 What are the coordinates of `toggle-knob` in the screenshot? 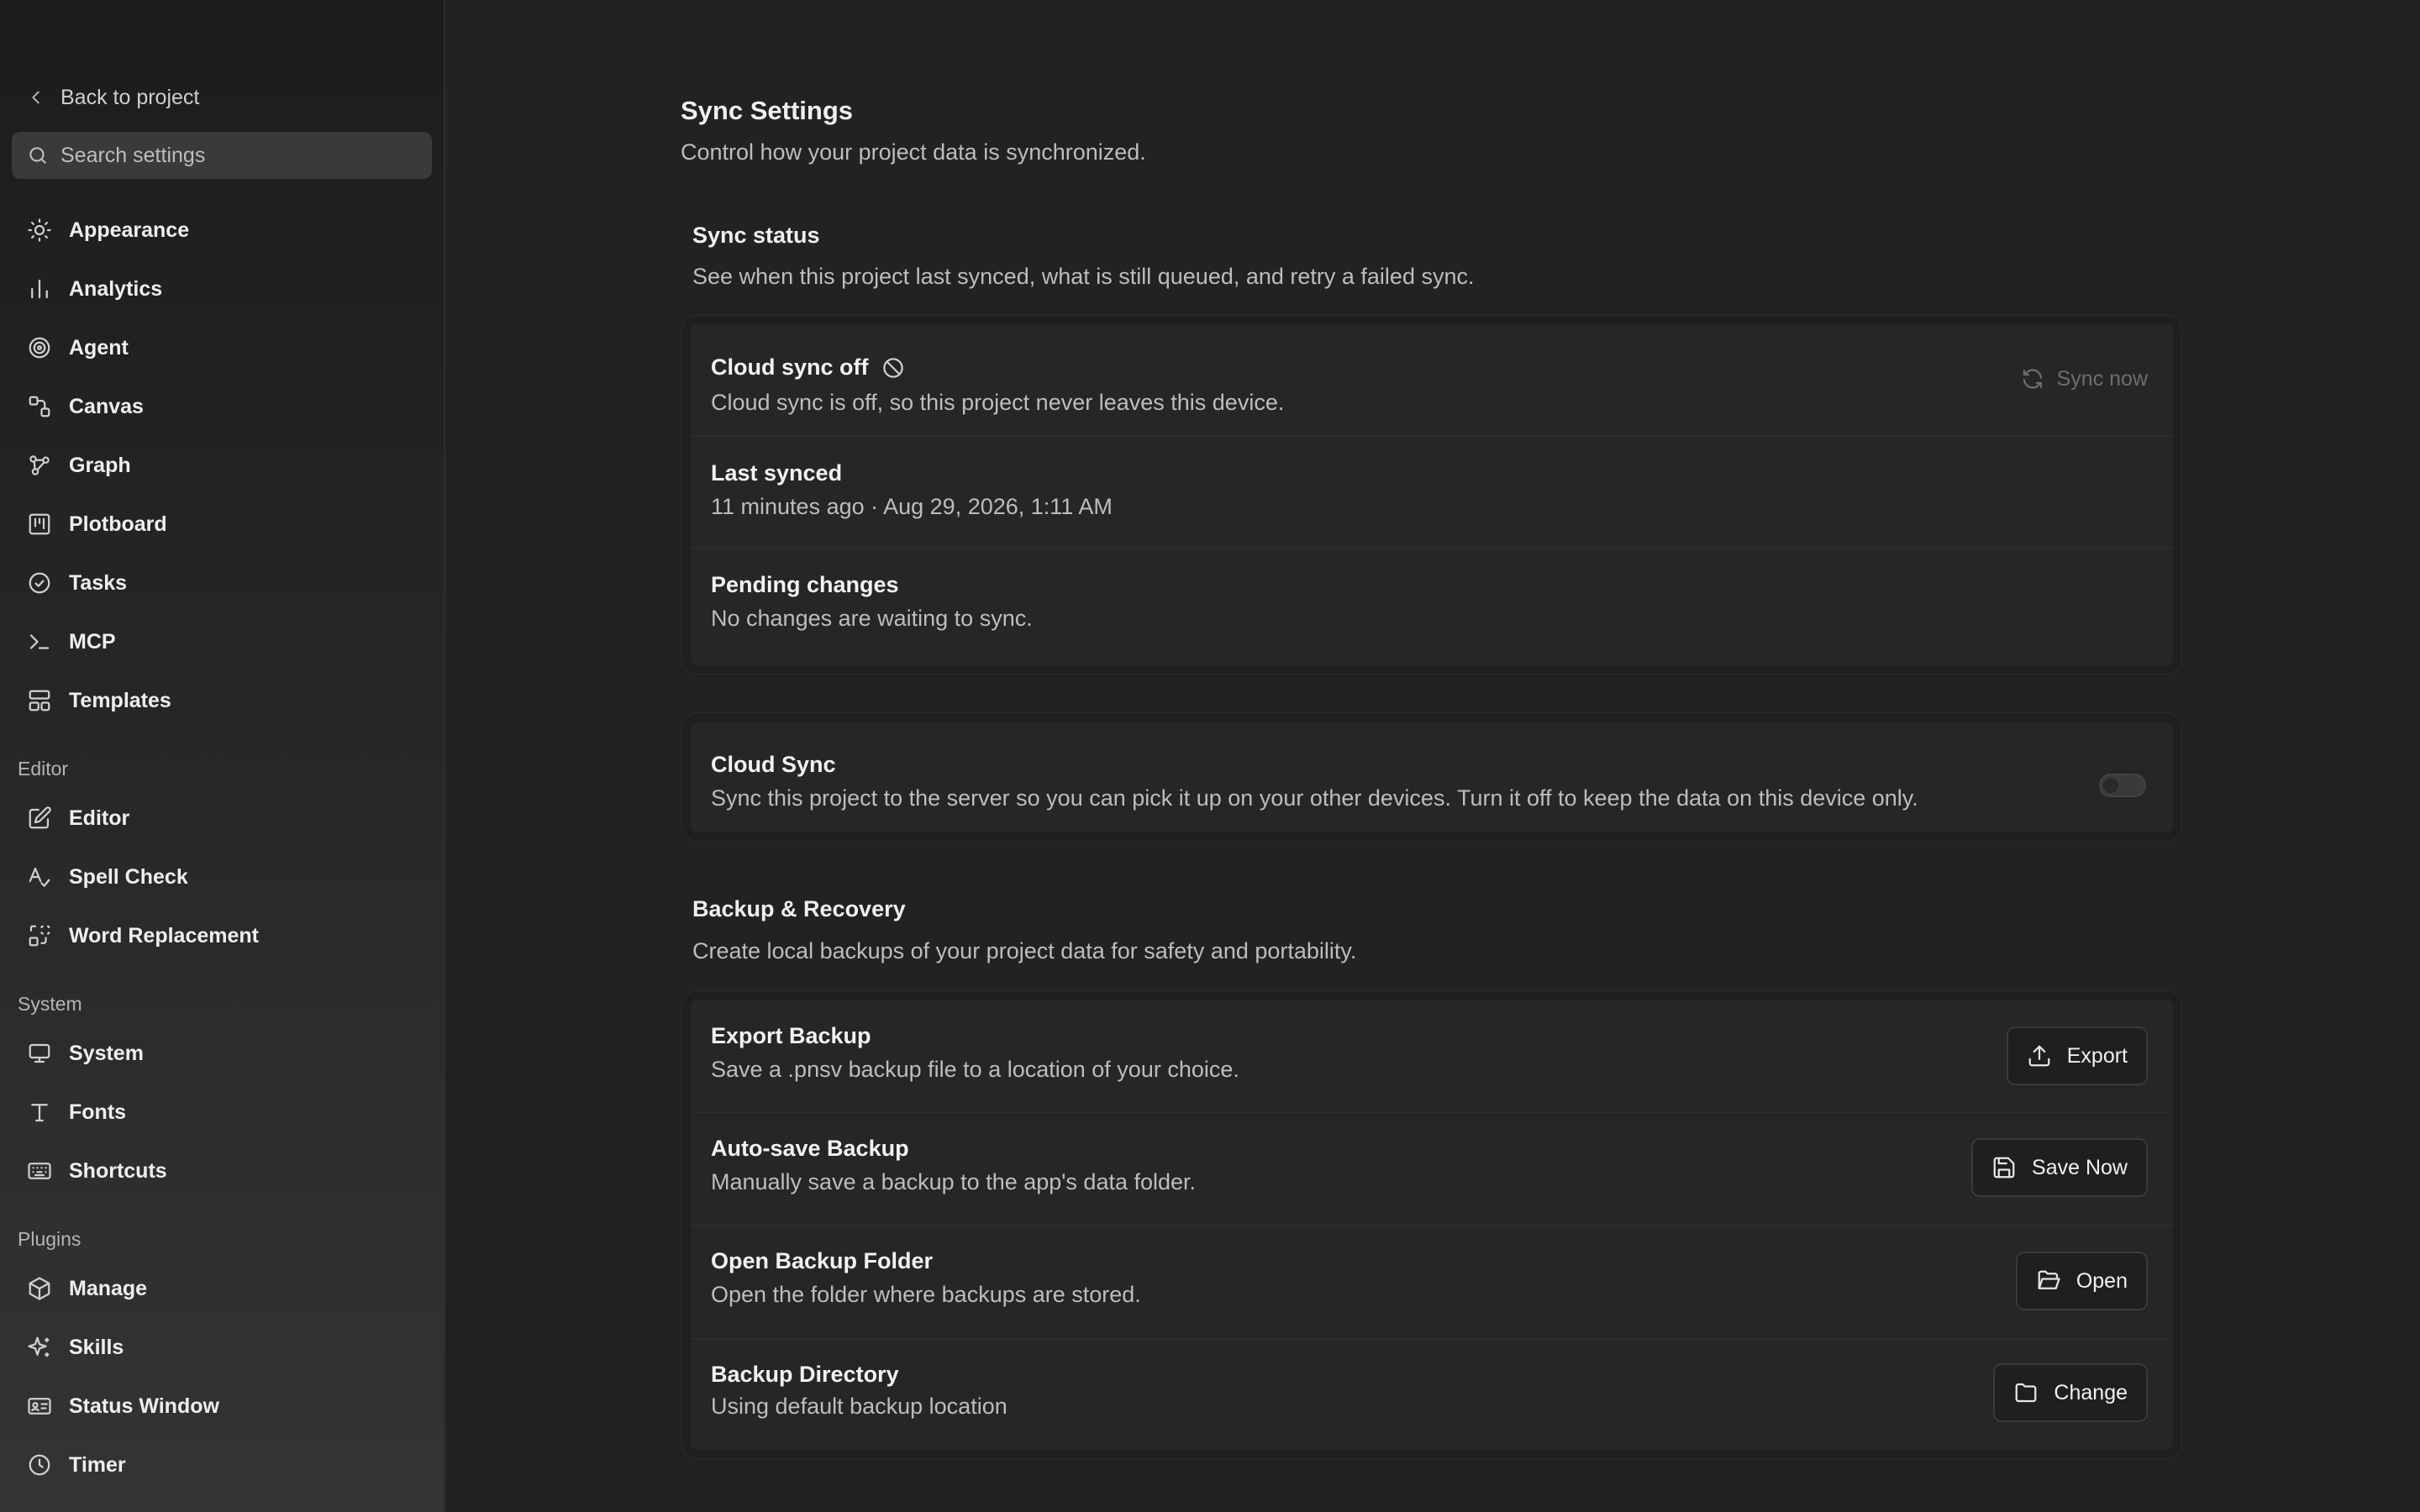 It's located at (2110, 785).